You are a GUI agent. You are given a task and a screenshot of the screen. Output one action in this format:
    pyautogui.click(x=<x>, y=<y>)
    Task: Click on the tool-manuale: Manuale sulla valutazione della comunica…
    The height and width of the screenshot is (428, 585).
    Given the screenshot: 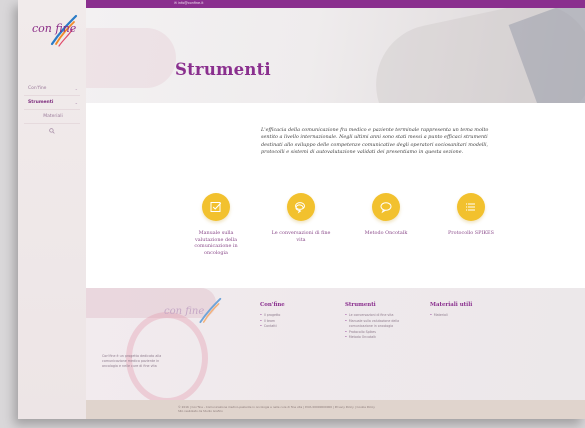 What is the action you would take?
    pyautogui.click(x=216, y=224)
    